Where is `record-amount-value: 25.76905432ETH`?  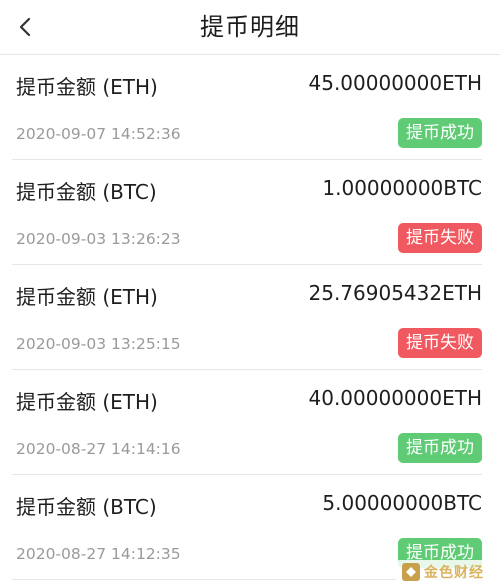 record-amount-value: 25.76905432ETH is located at coordinates (395, 293).